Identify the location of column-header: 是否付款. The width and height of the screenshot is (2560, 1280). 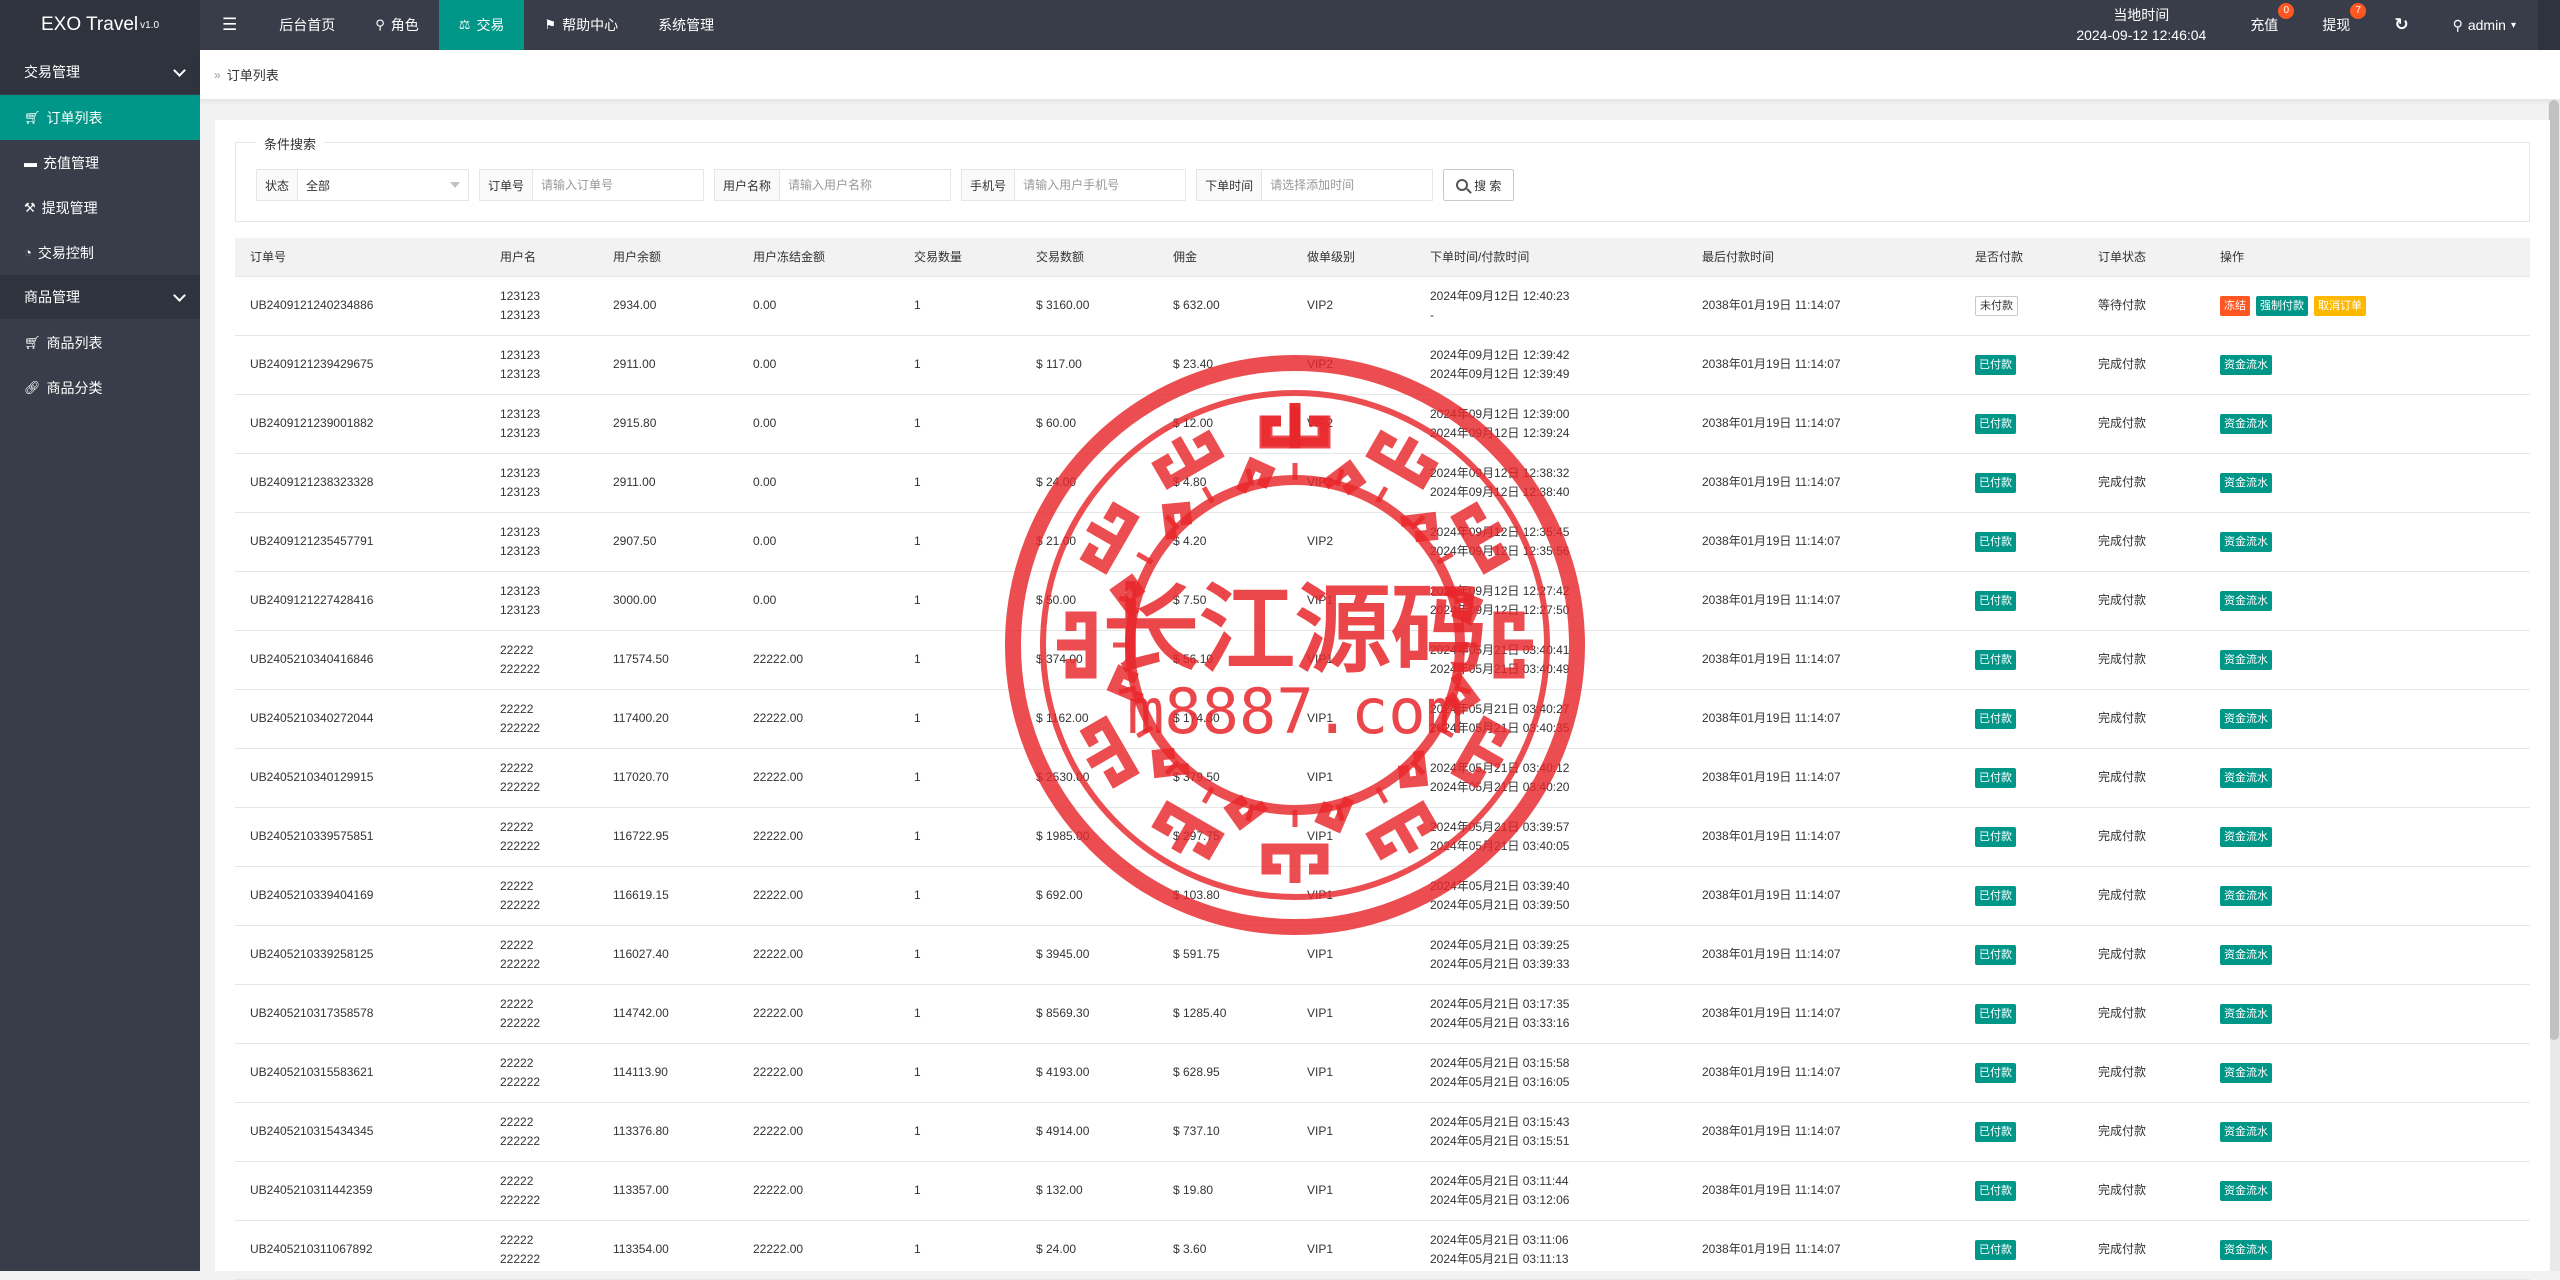
(2021, 257).